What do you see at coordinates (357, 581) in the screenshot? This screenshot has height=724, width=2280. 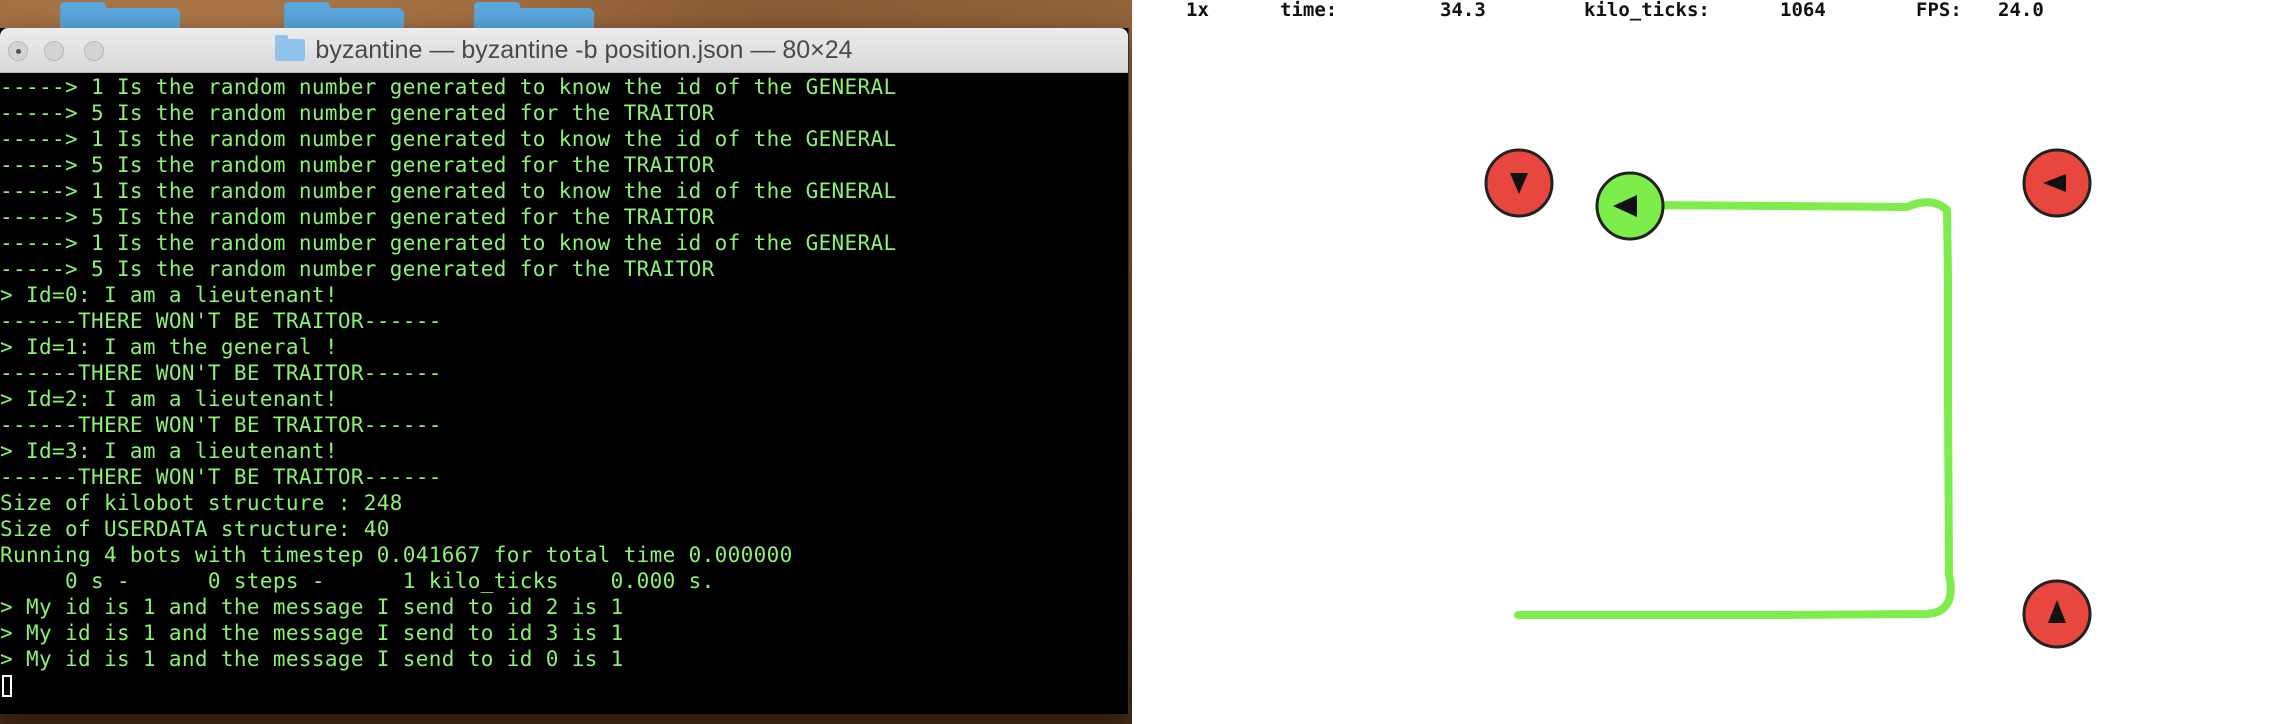 I see `terminal-line: 0 s - 0 steps - 1 kilo_ticks 0.000 s.` at bounding box center [357, 581].